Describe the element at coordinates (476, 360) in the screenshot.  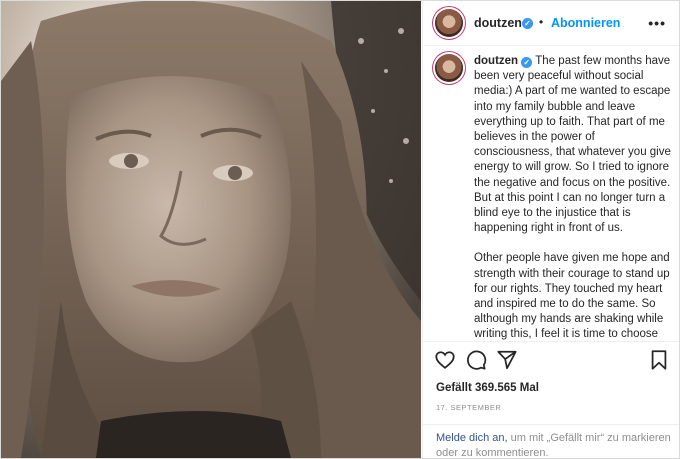
I see `comment-bubble-icon` at that location.